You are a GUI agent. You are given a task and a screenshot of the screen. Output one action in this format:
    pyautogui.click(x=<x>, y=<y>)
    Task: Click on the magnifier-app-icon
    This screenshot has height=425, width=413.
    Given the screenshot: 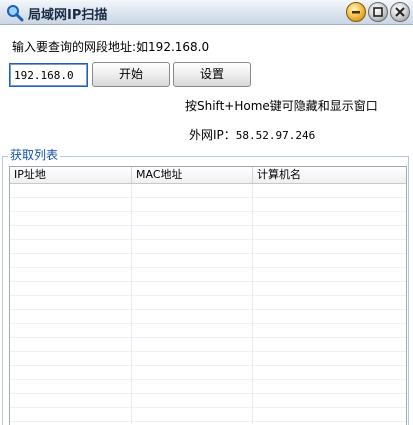 What is the action you would take?
    pyautogui.click(x=15, y=13)
    